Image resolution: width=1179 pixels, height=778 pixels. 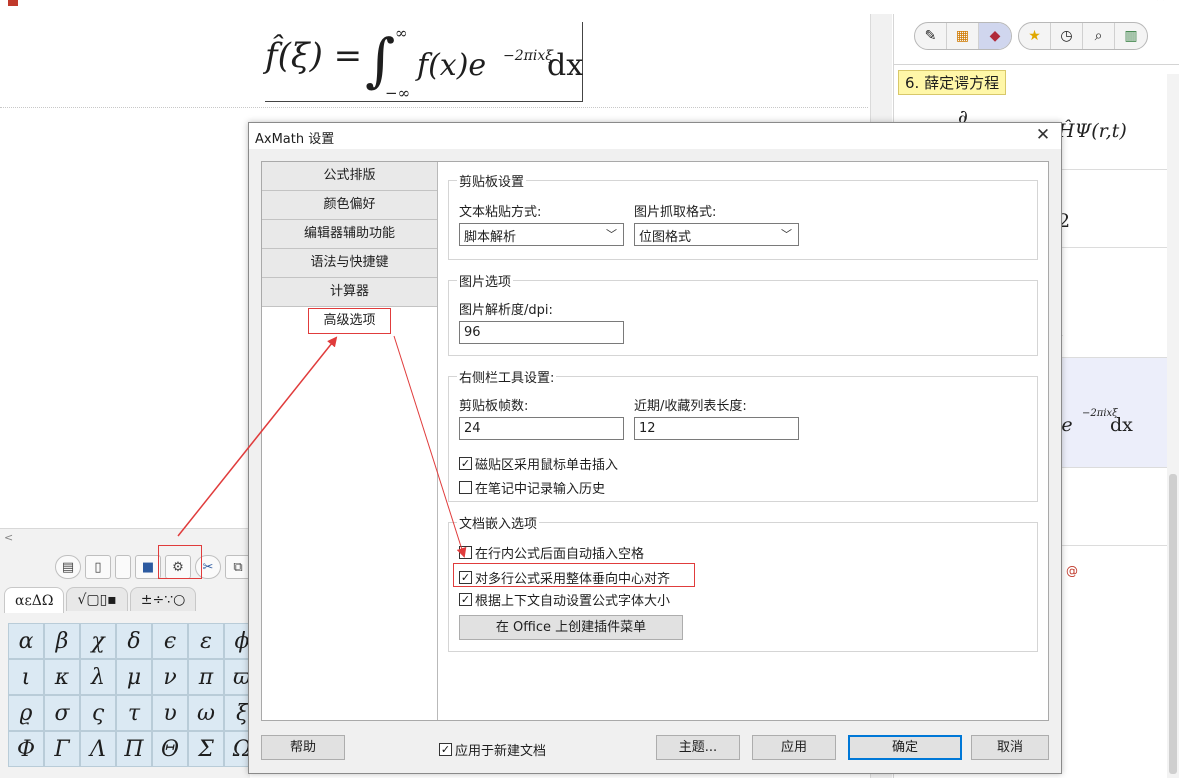 What do you see at coordinates (494, 406) in the screenshot?
I see `clipboard-frames-label: 剪贴板帧数:` at bounding box center [494, 406].